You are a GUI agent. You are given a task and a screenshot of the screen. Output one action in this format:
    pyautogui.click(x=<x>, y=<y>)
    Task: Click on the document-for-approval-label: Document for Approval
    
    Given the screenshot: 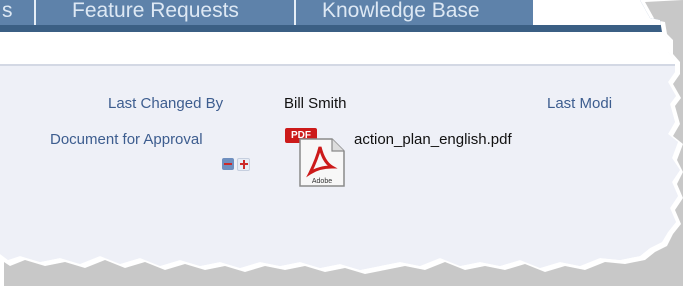 What is the action you would take?
    pyautogui.click(x=126, y=139)
    